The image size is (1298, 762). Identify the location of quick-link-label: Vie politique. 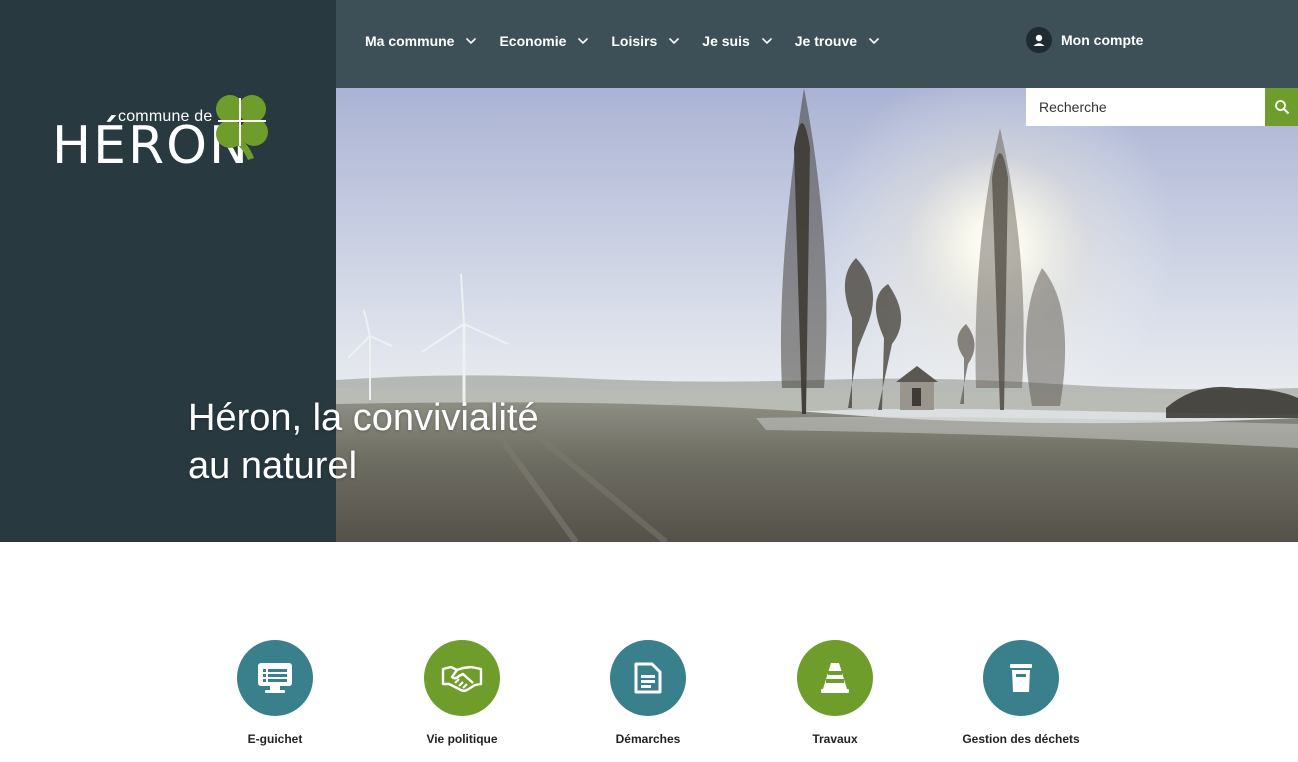
(462, 739).